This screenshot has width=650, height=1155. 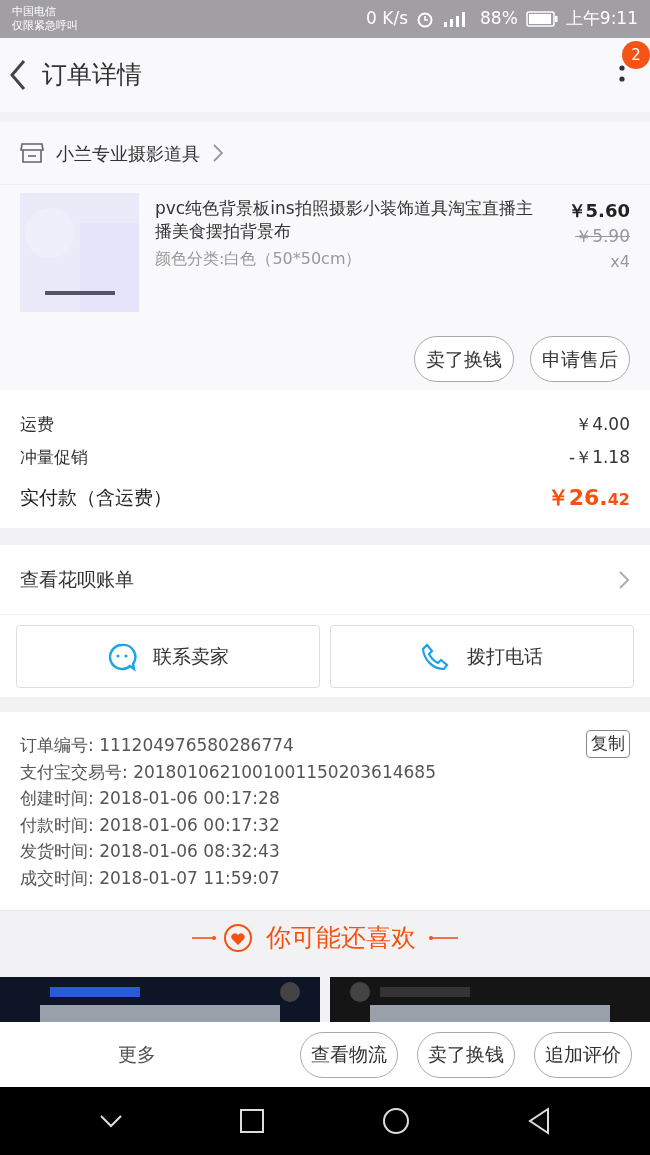 I want to click on order-info-line: 成交时间: 2018-01-07 11:59:07, so click(x=150, y=878).